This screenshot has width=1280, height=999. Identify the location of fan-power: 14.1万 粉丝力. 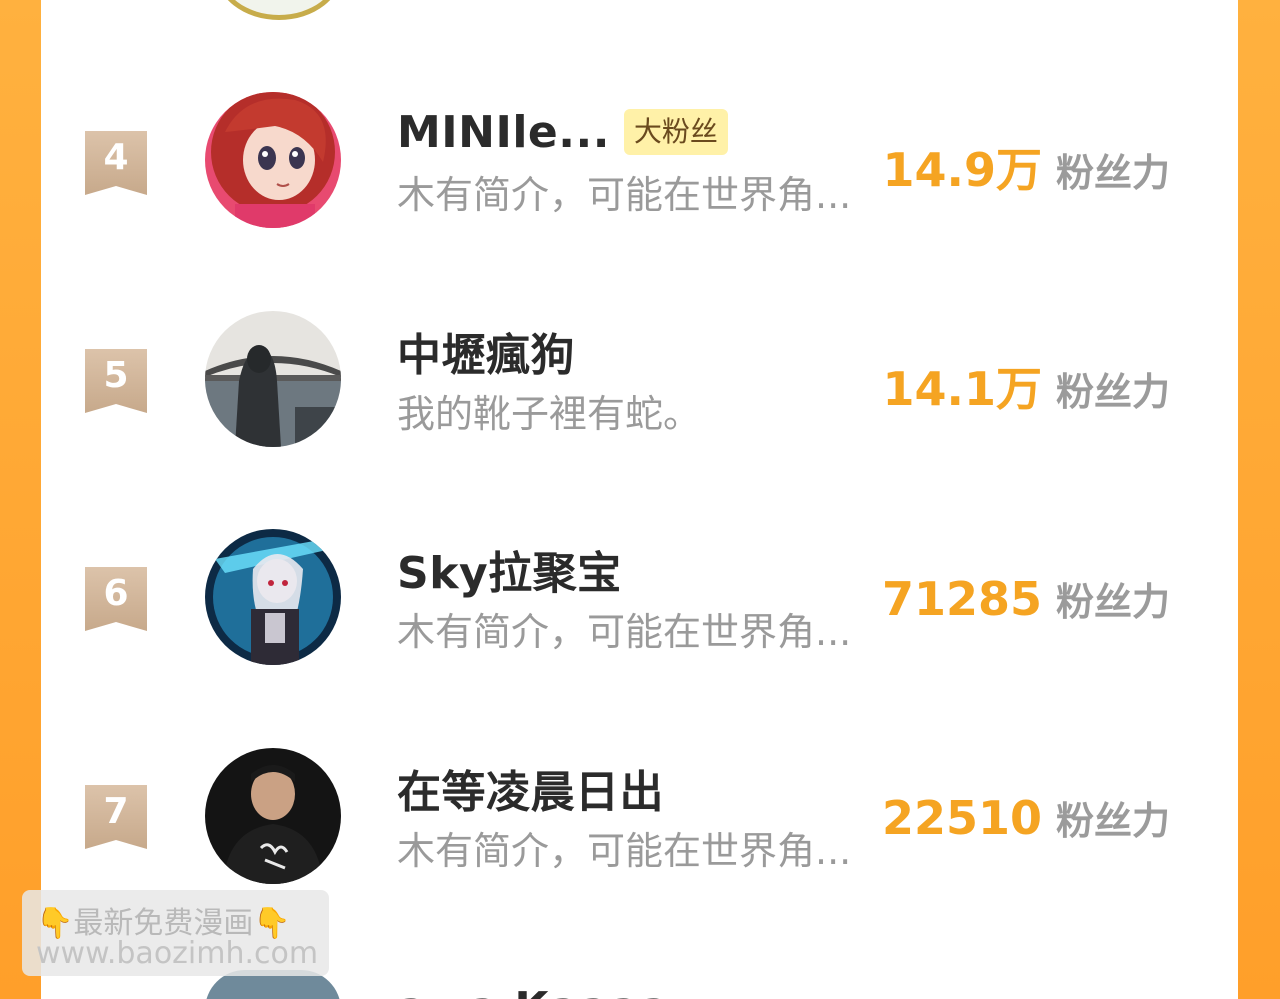
(1026, 386).